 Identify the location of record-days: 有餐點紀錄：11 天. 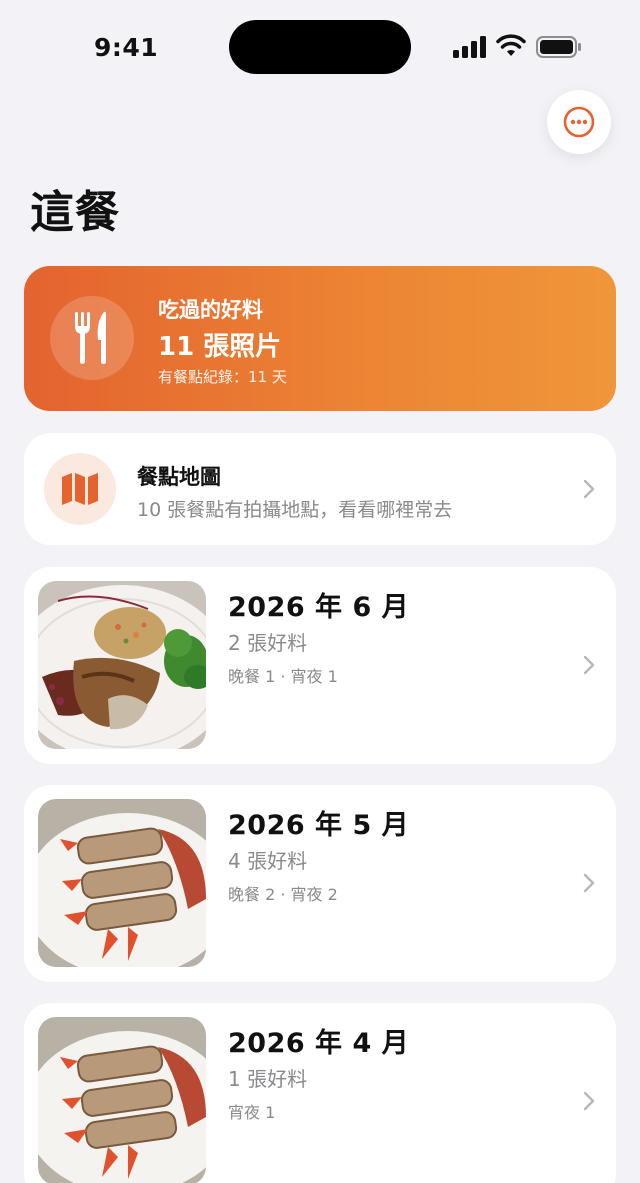
(222, 377).